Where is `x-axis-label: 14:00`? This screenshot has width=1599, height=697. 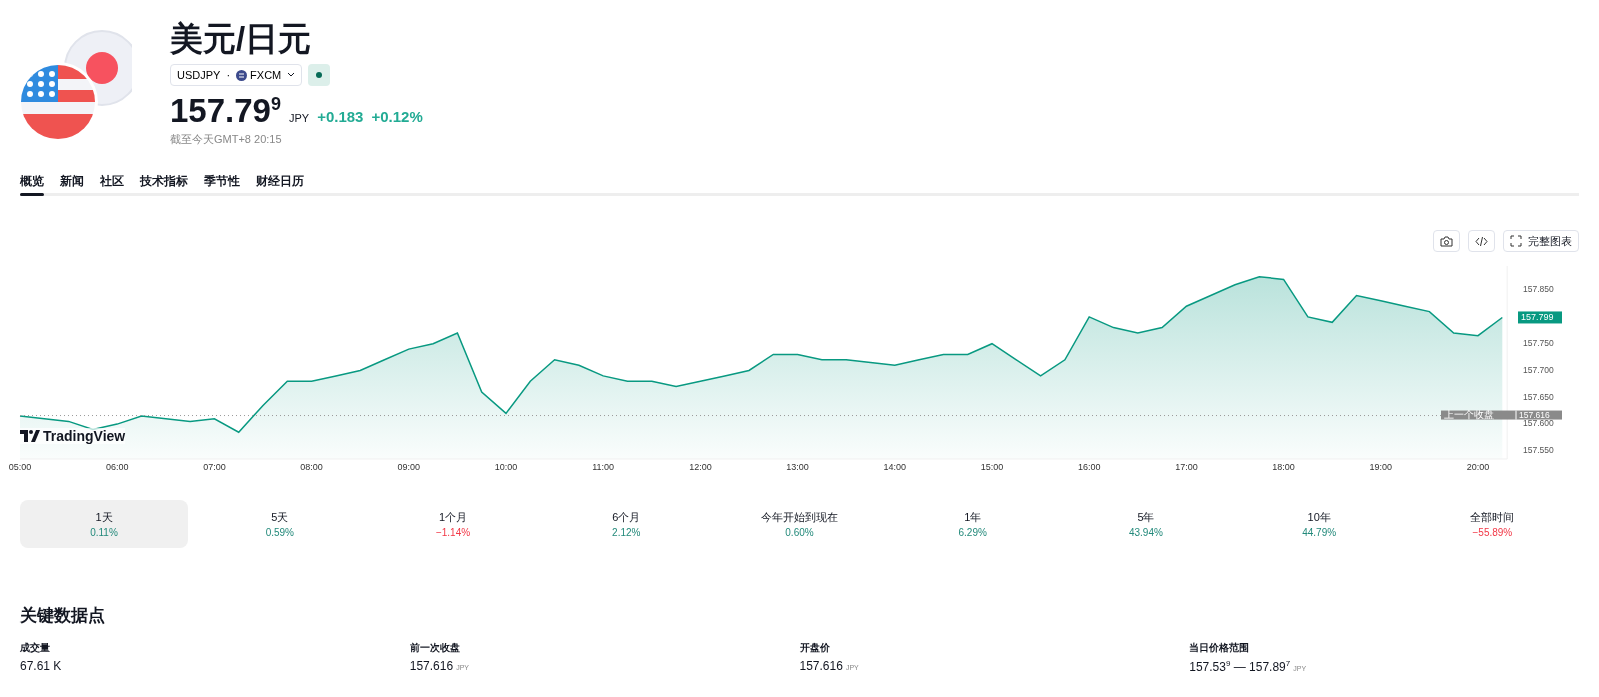
x-axis-label: 14:00 is located at coordinates (895, 467).